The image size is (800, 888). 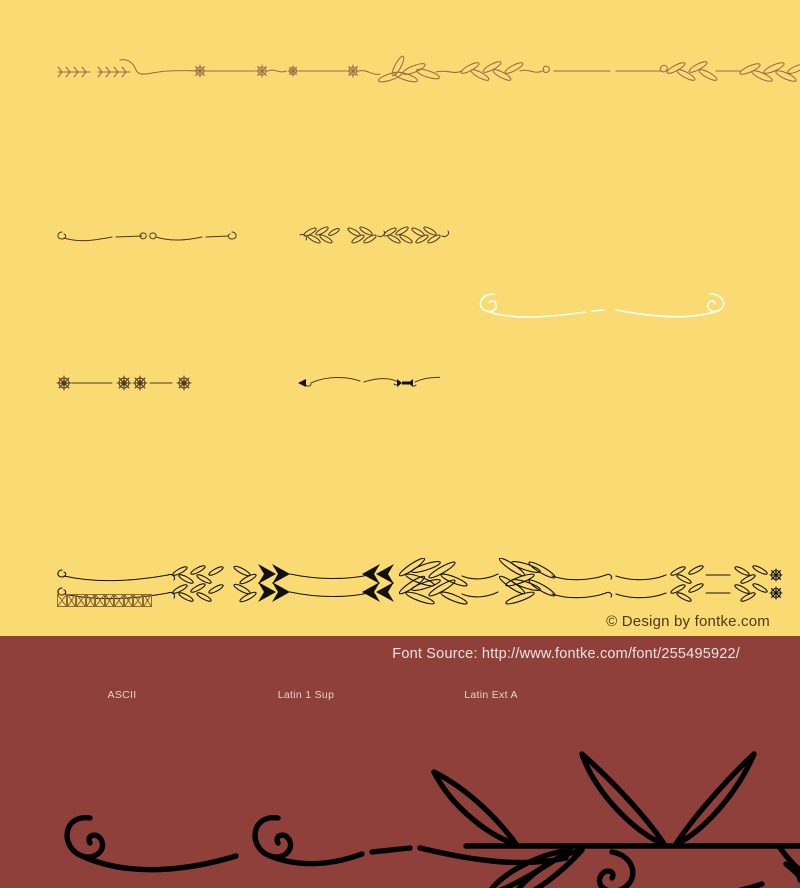 What do you see at coordinates (688, 621) in the screenshot?
I see `design-credit: © Design by fontke.com` at bounding box center [688, 621].